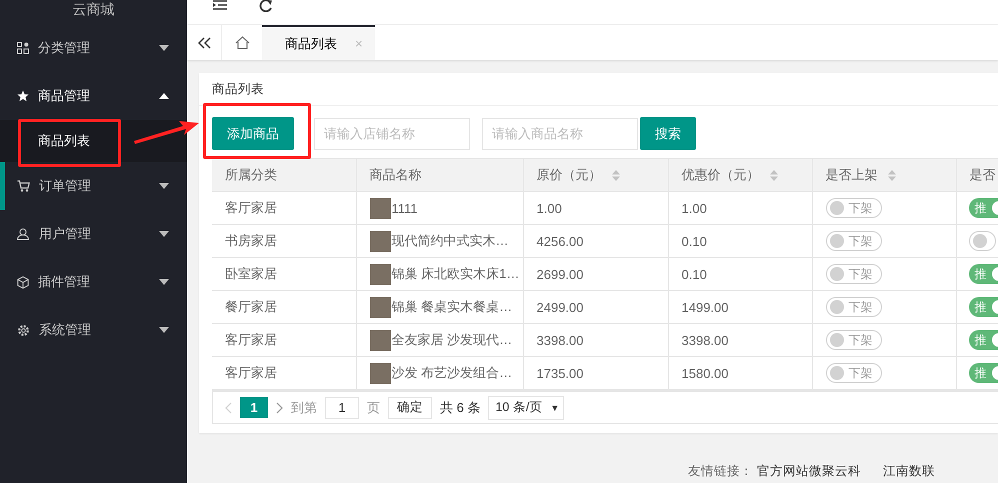  What do you see at coordinates (93, 9) in the screenshot?
I see `app-title: 云商城` at bounding box center [93, 9].